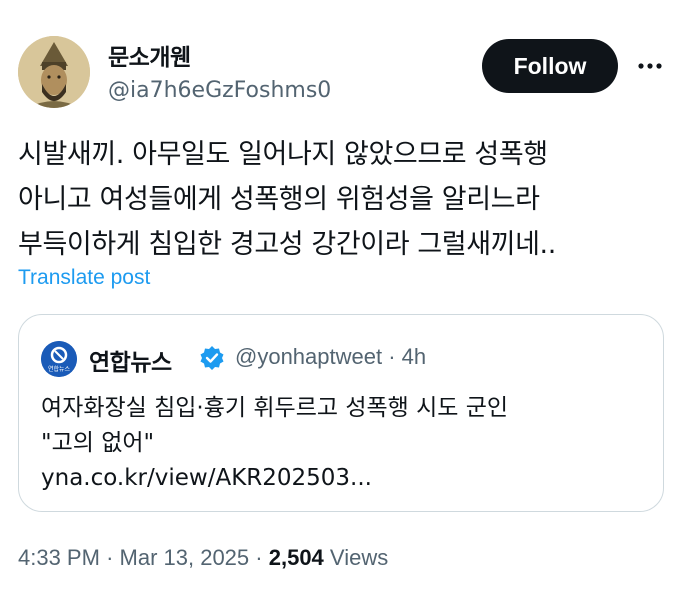 This screenshot has height=595, width=684. I want to click on quoted-time-ago: 4h, so click(414, 356).